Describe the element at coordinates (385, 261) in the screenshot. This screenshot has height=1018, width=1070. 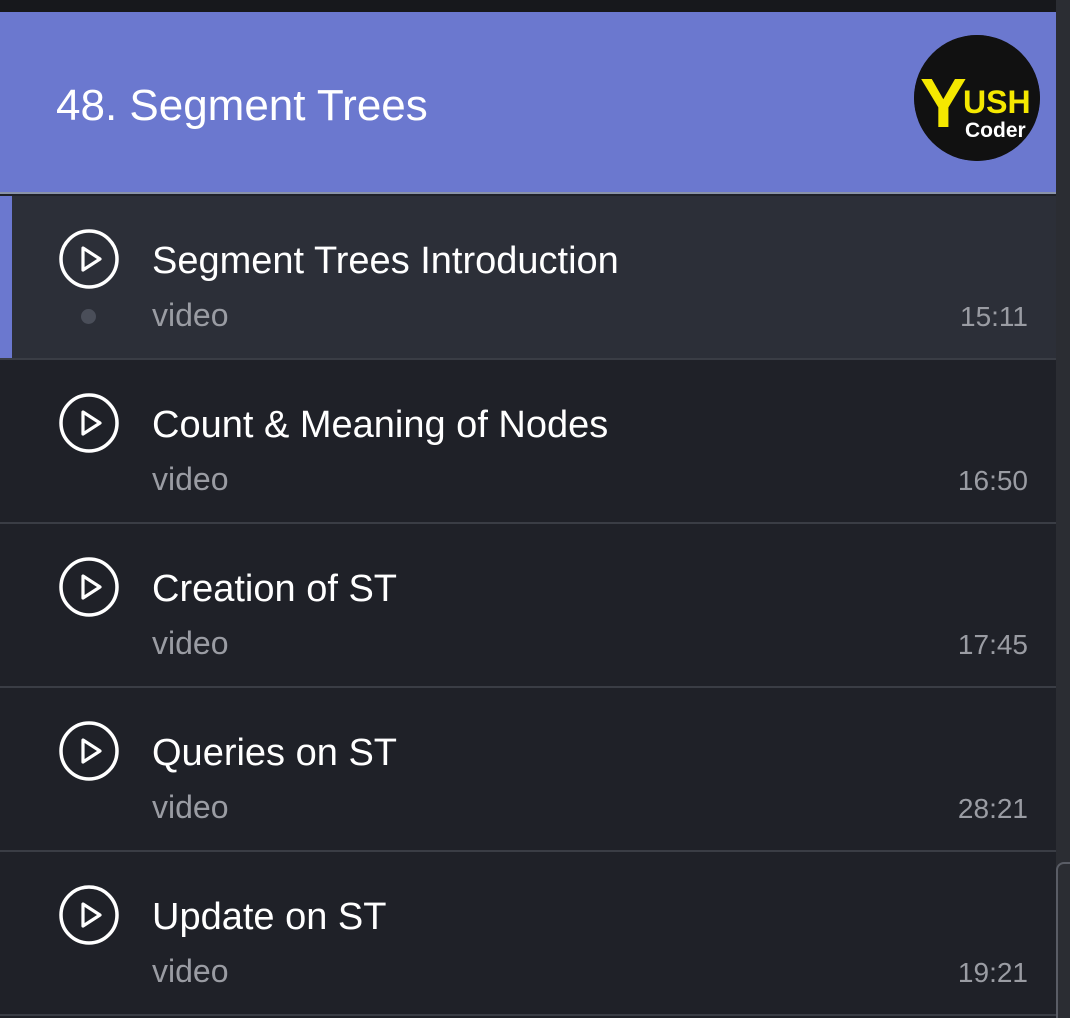
I see `lesson-title: Segment Trees Introduction` at that location.